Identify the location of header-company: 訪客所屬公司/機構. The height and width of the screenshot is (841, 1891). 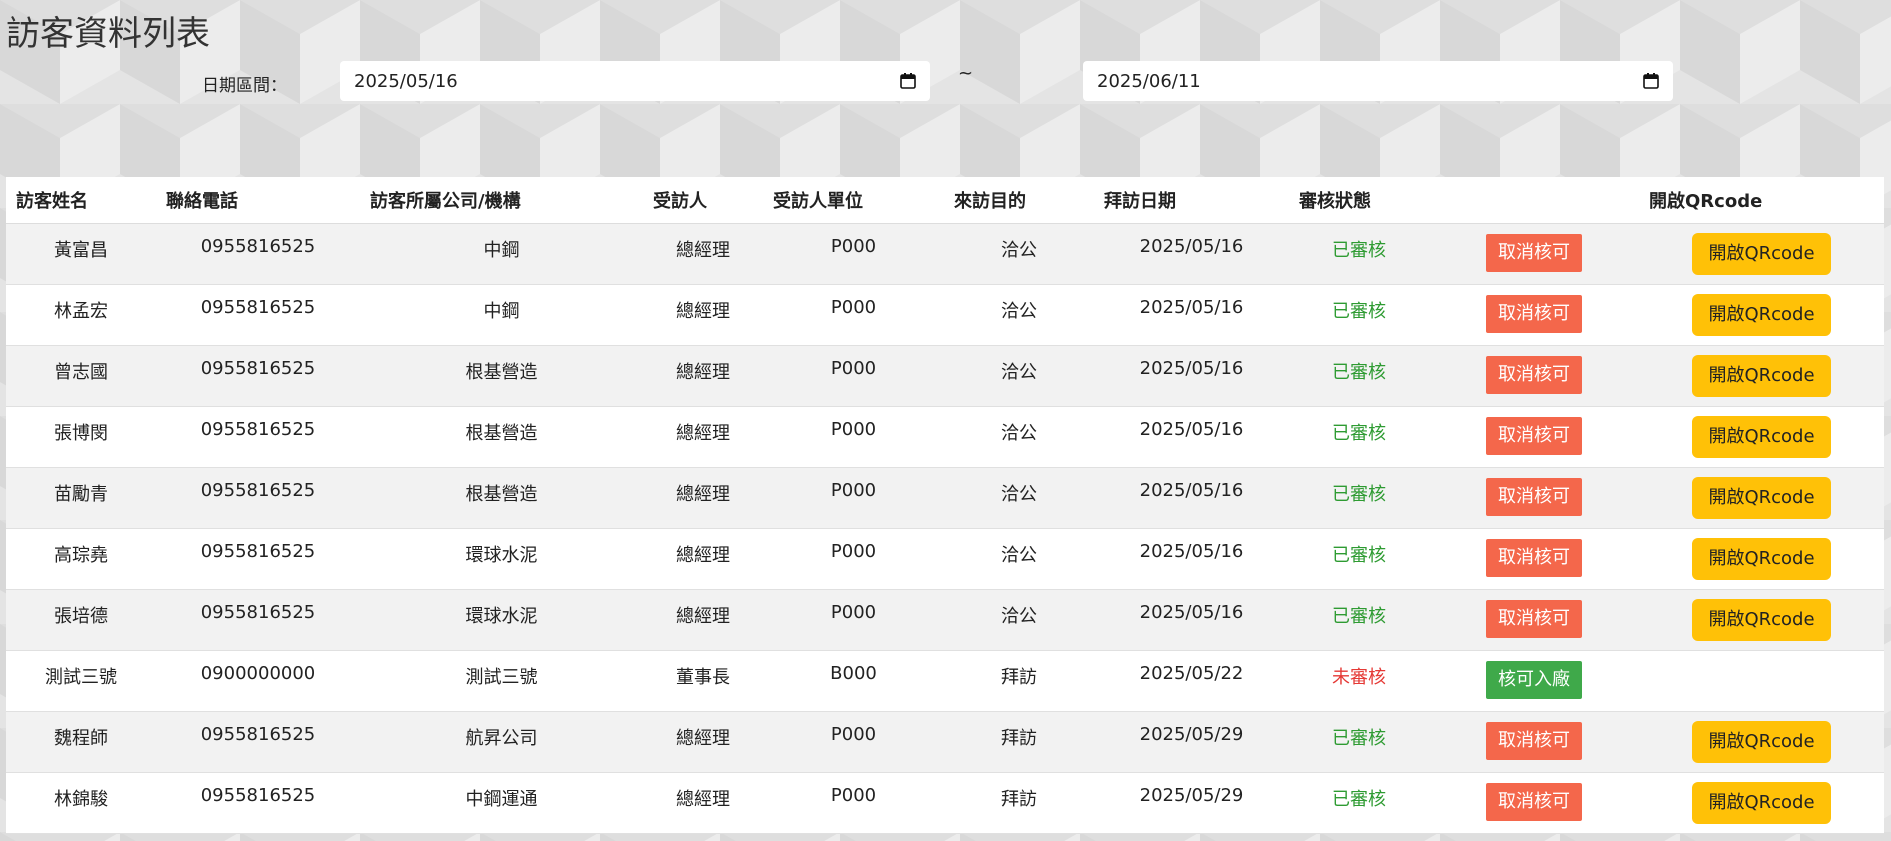
(501, 200).